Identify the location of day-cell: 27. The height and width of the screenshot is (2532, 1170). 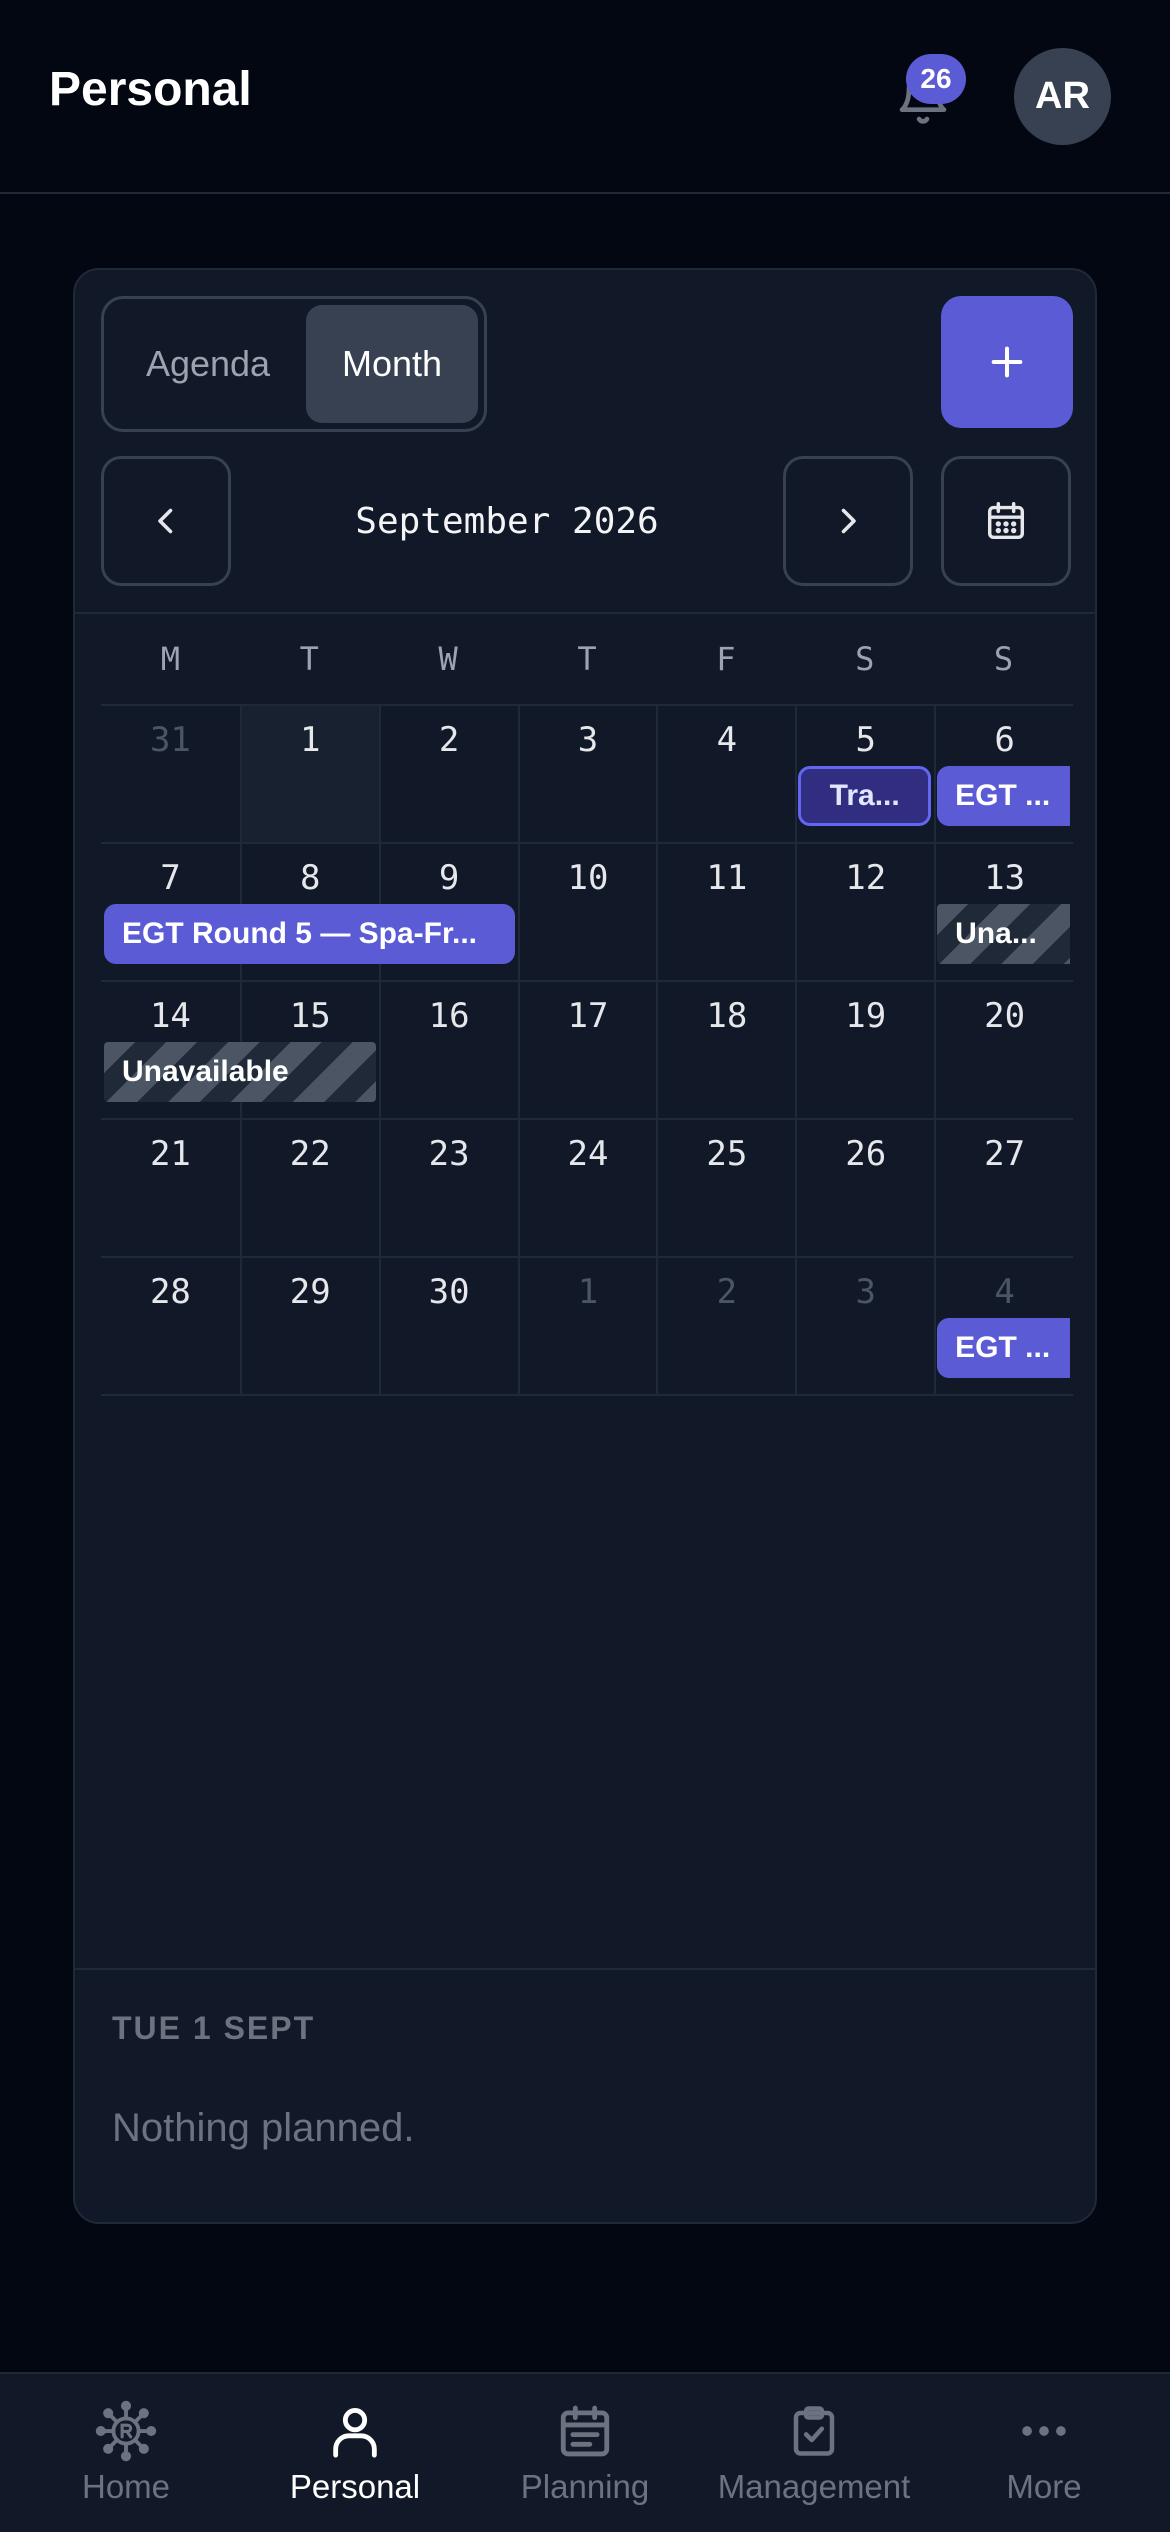
(1003, 1187).